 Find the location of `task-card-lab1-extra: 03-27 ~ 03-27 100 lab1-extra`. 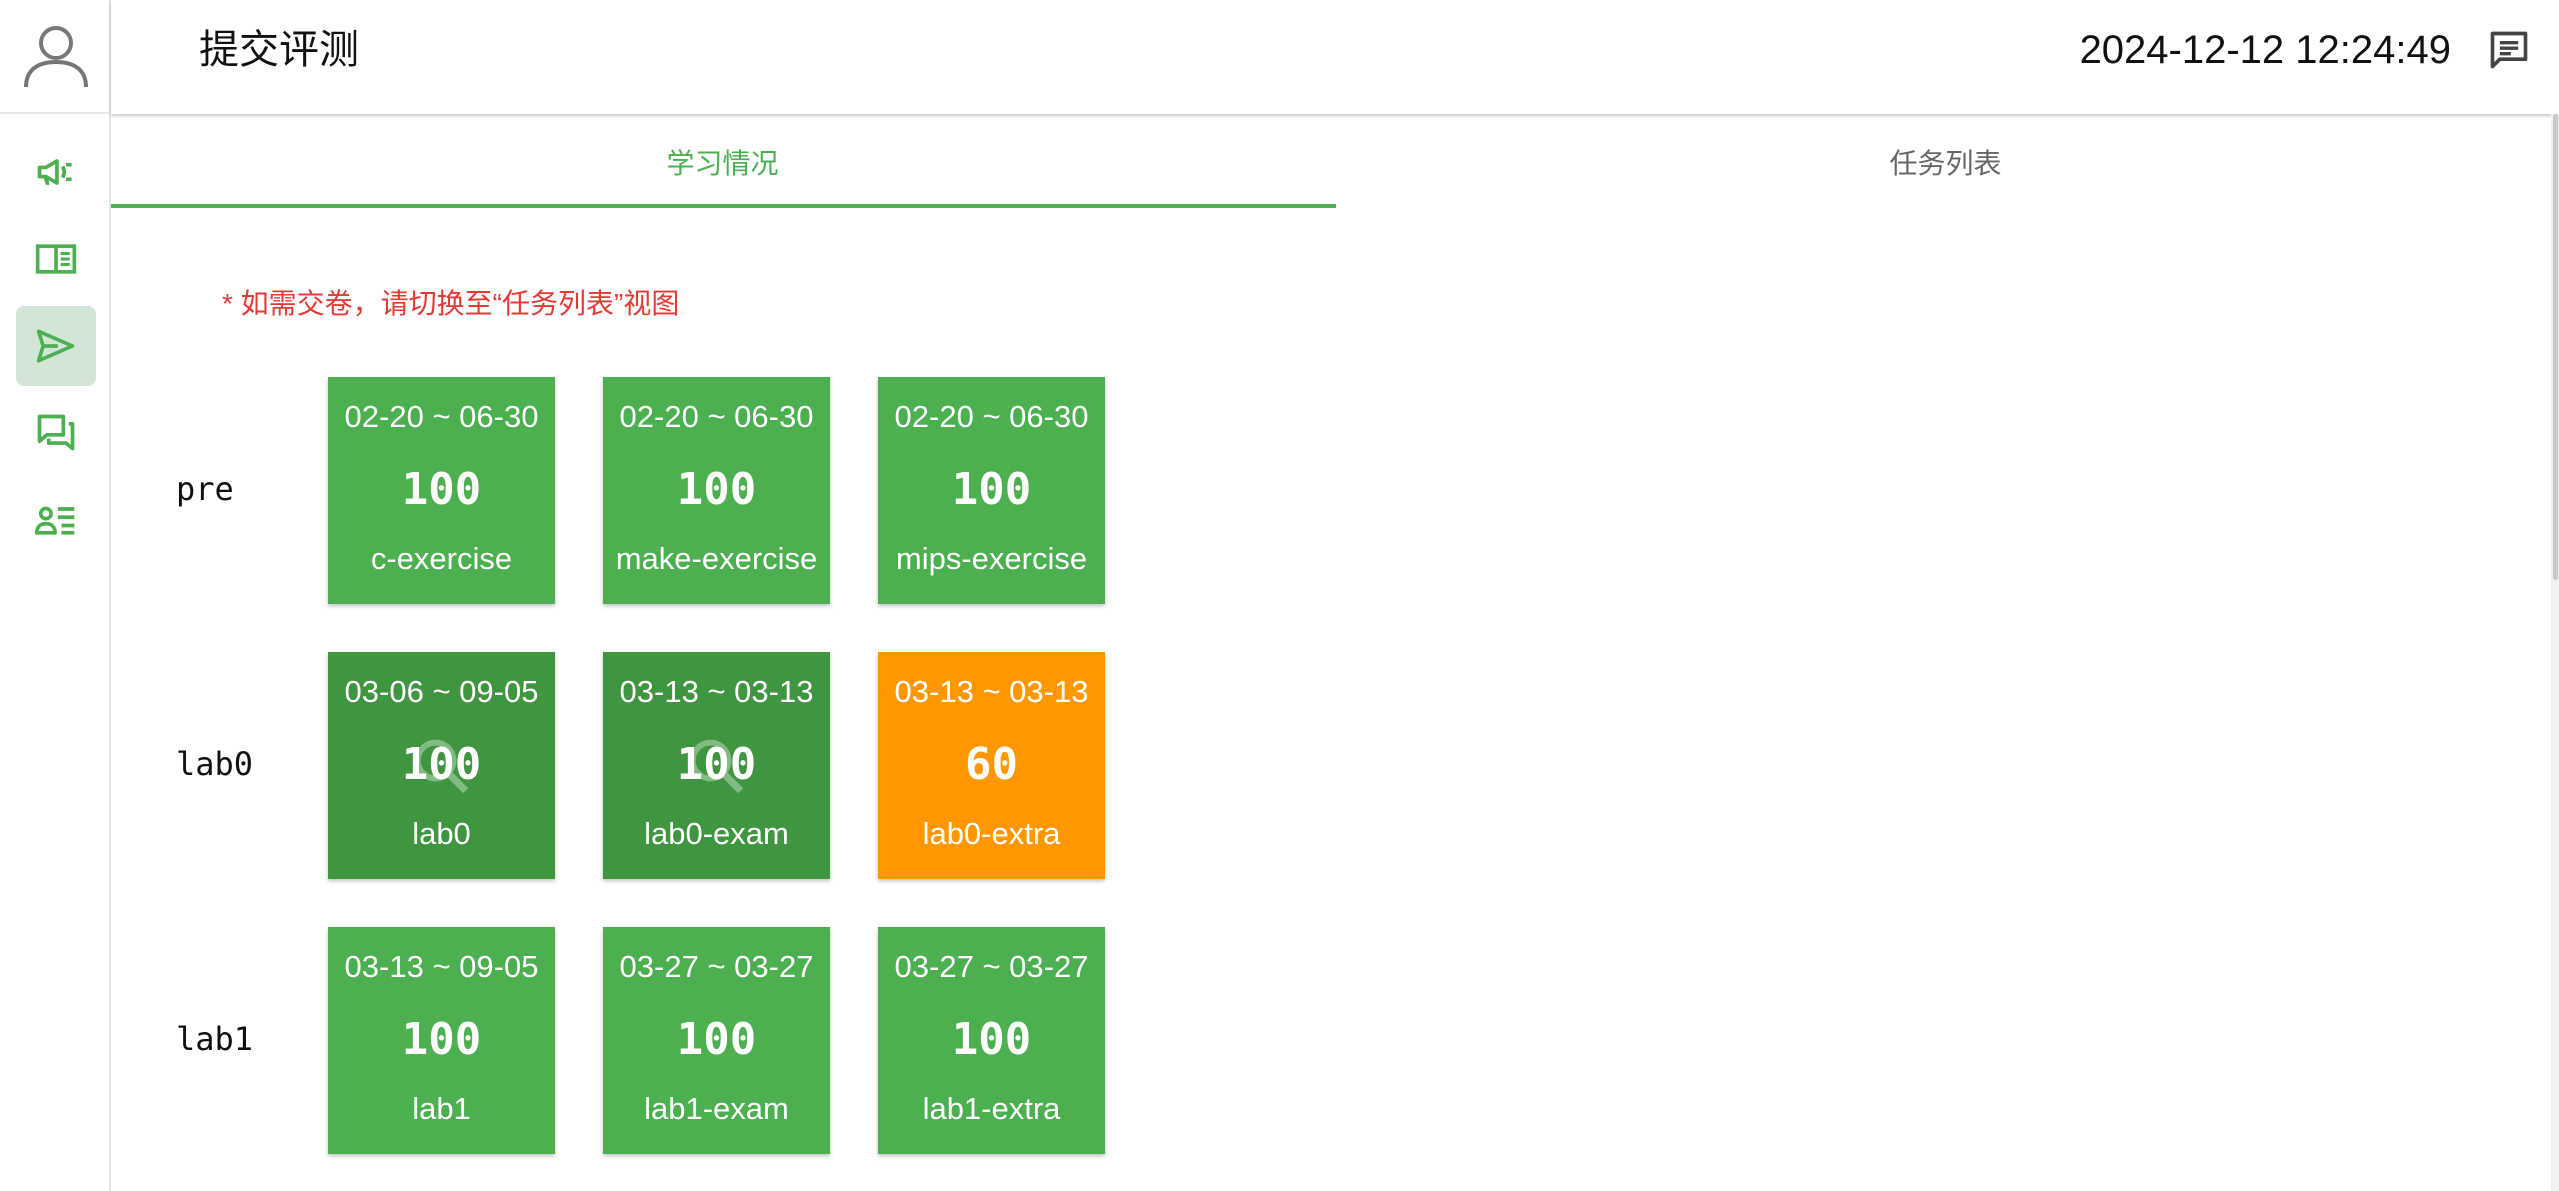

task-card-lab1-extra: 03-27 ~ 03-27 100 lab1-extra is located at coordinates (991, 1040).